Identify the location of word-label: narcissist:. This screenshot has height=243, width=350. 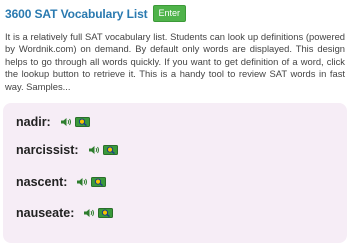
(47, 150).